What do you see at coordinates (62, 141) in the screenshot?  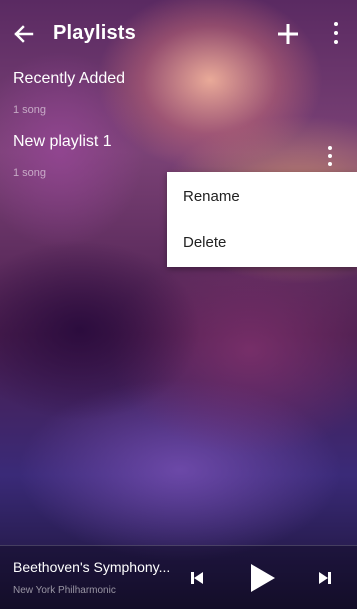 I see `playlist-name: New playlist 1` at bounding box center [62, 141].